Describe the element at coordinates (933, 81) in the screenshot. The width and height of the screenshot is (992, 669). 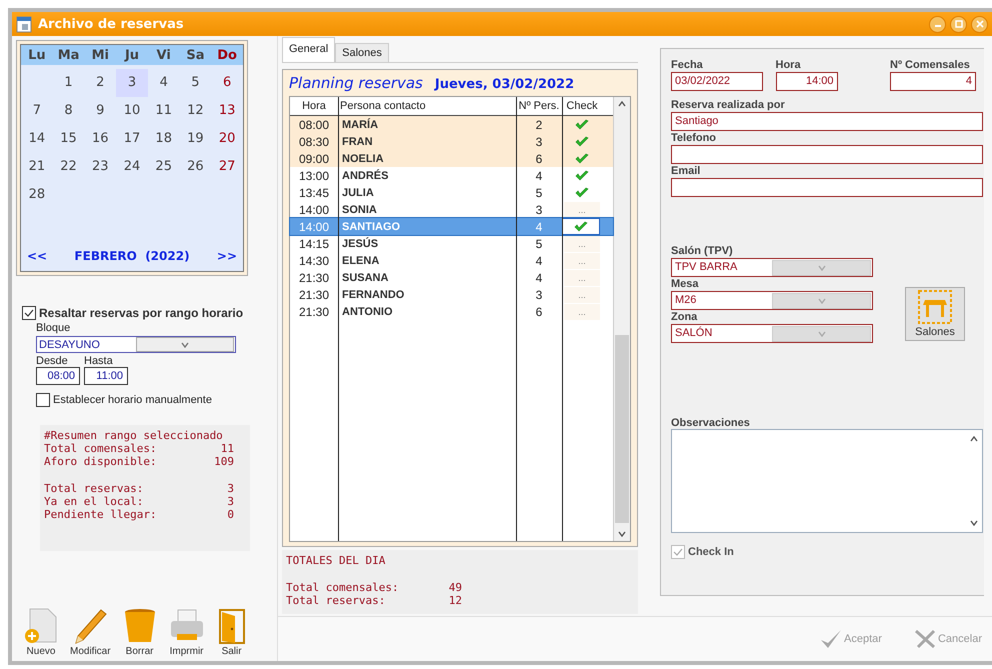
I see `guests-field: 4` at that location.